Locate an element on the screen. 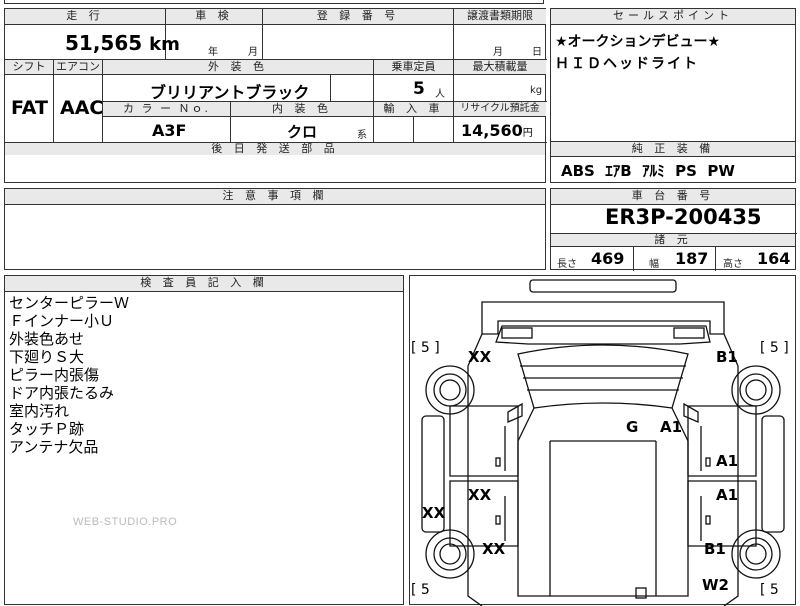 The image size is (800, 606). sales-points-box: セールスポイント ★オークションデビュー★ ＨＩＤヘッドライト is located at coordinates (673, 75).